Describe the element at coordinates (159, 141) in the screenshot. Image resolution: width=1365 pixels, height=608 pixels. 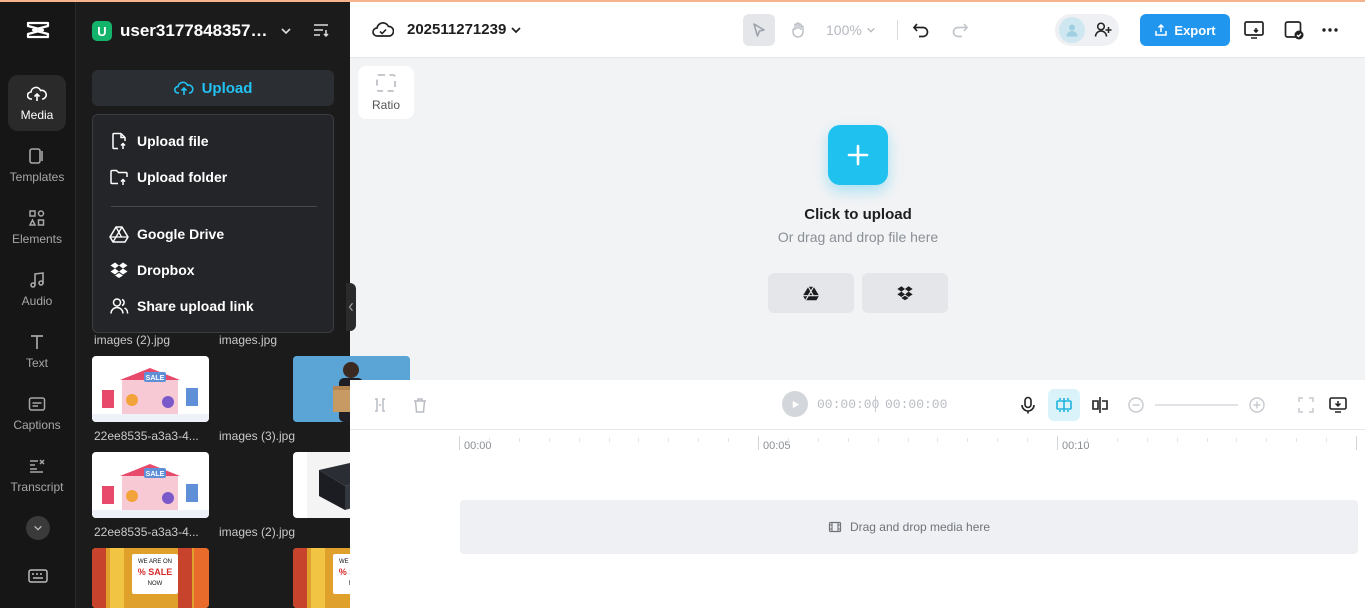
I see `menu-item-upload-file: Upload file` at that location.